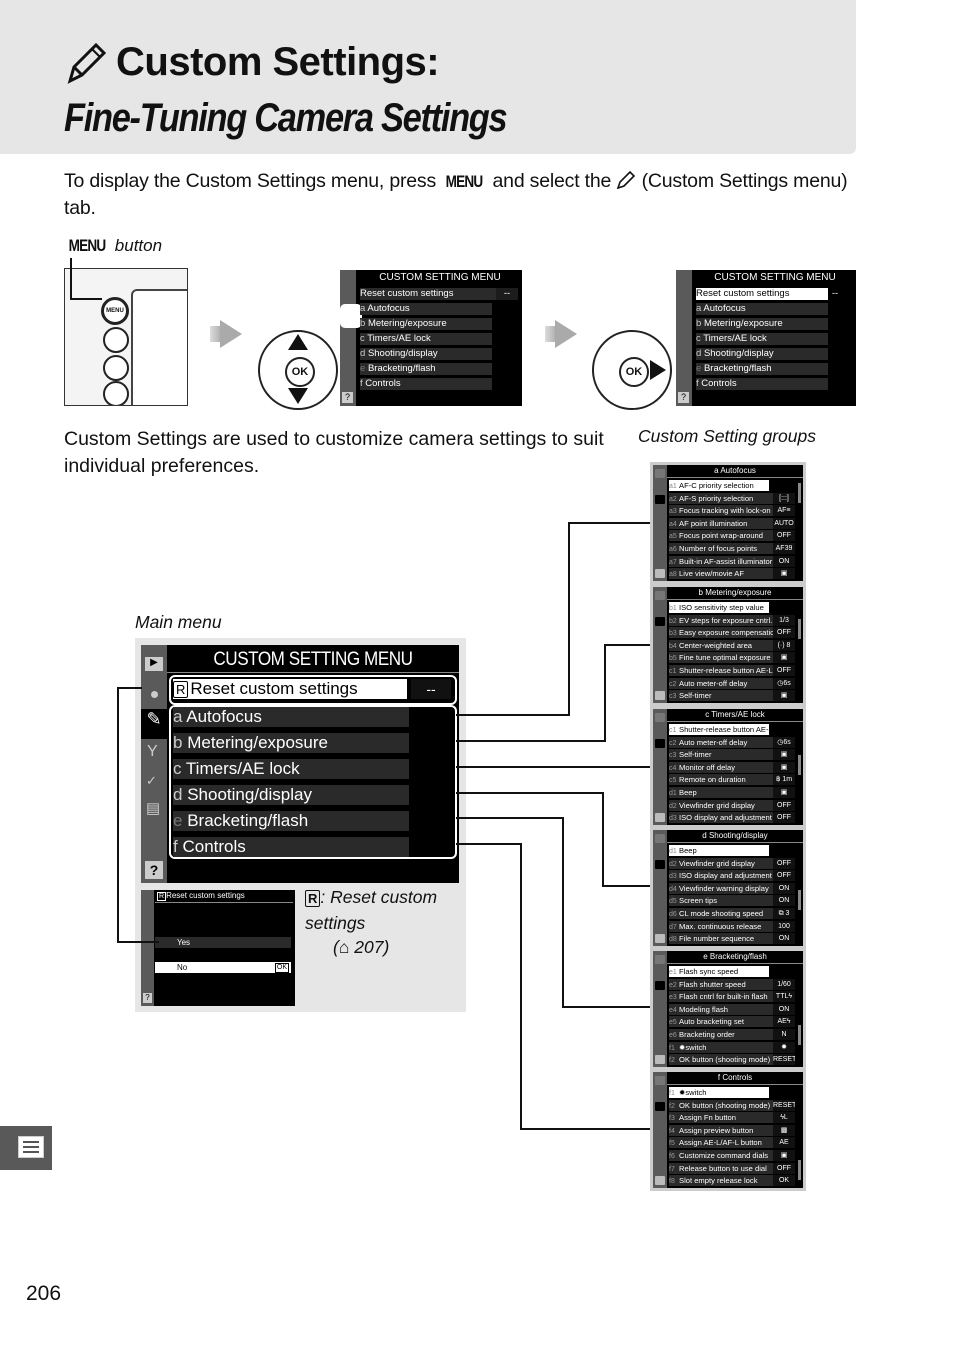 The image size is (954, 1352). What do you see at coordinates (732, 561) in the screenshot?
I see `setting-row: a7 Built-in AF-assist illuminator ON` at bounding box center [732, 561].